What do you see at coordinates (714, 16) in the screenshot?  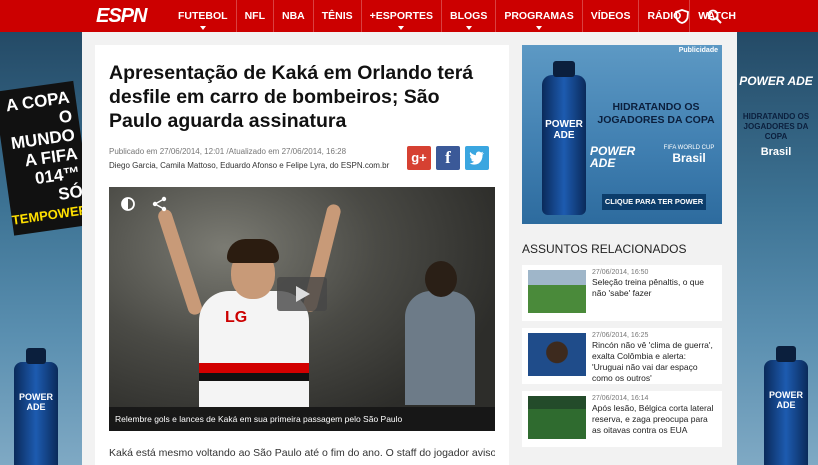 I see `search-icon` at bounding box center [714, 16].